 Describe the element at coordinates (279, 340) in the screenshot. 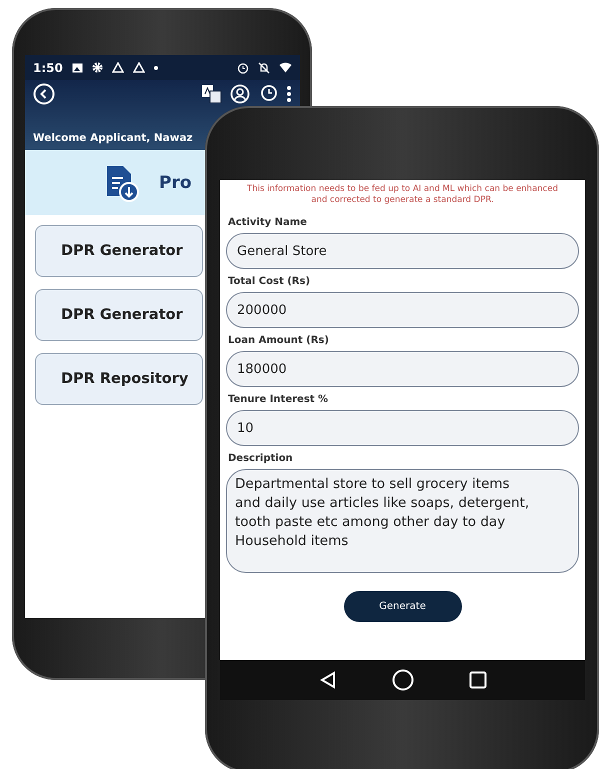

I see `field-label: Loan Amount (Rs)` at that location.